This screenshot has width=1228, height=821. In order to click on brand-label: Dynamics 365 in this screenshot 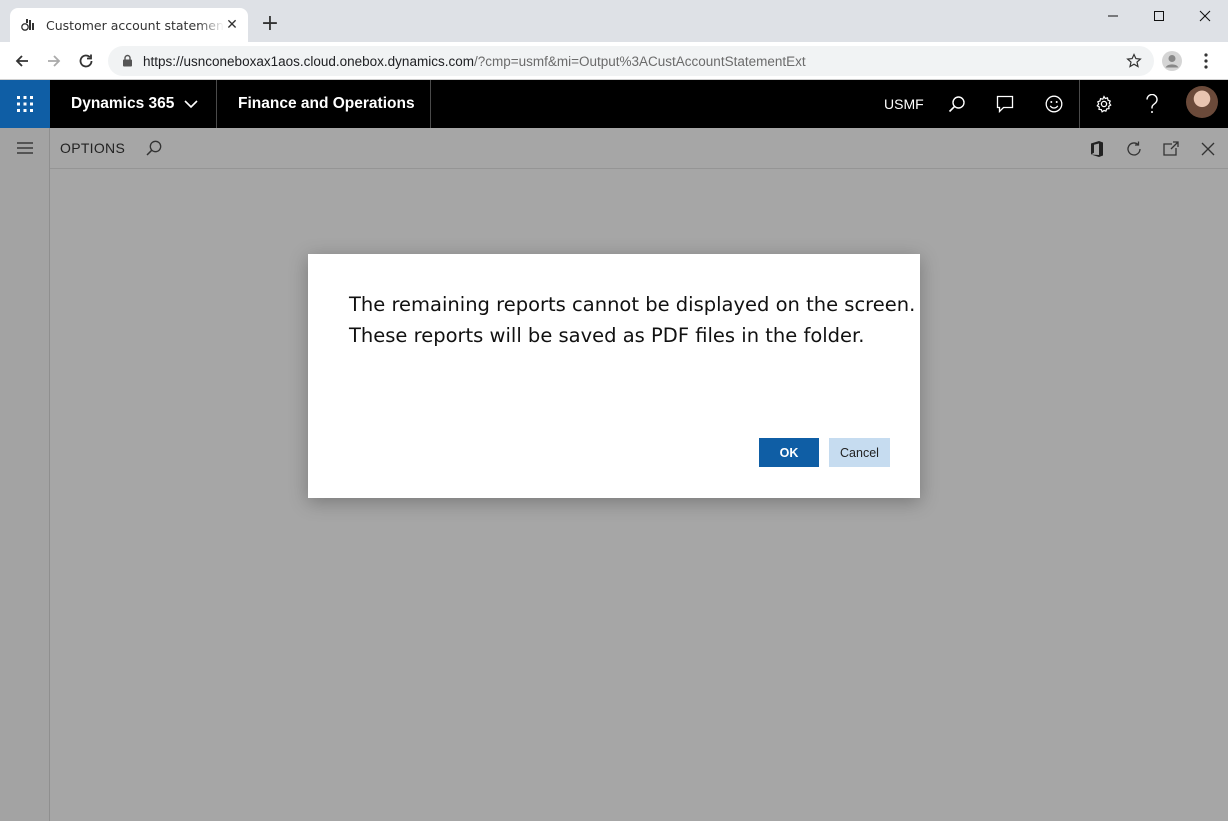, I will do `click(123, 103)`.